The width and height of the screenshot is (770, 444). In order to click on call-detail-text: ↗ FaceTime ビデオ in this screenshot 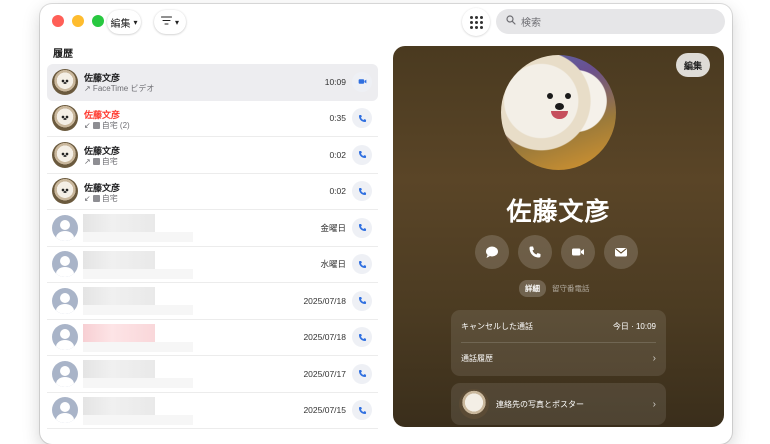, I will do `click(119, 88)`.